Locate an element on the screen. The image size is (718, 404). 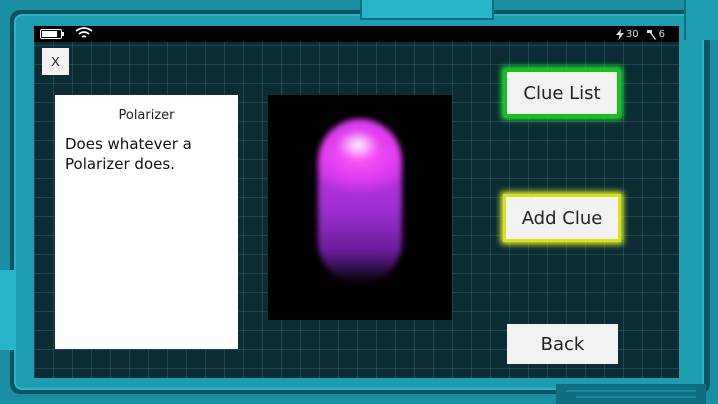
status-right: 30 6 is located at coordinates (640, 34).